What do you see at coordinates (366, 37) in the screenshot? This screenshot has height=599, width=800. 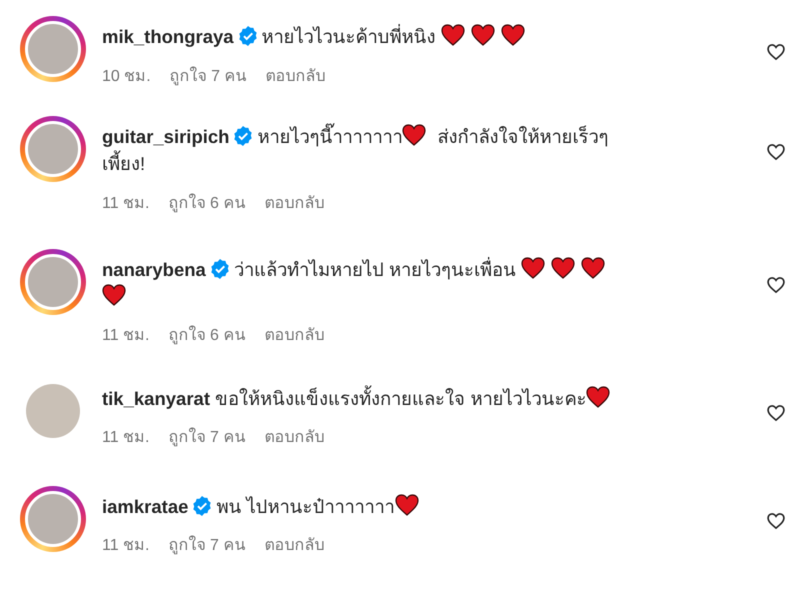 I see `comment-text: mik_thongraya หายไวไวนะค้าบพี่หนิง` at bounding box center [366, 37].